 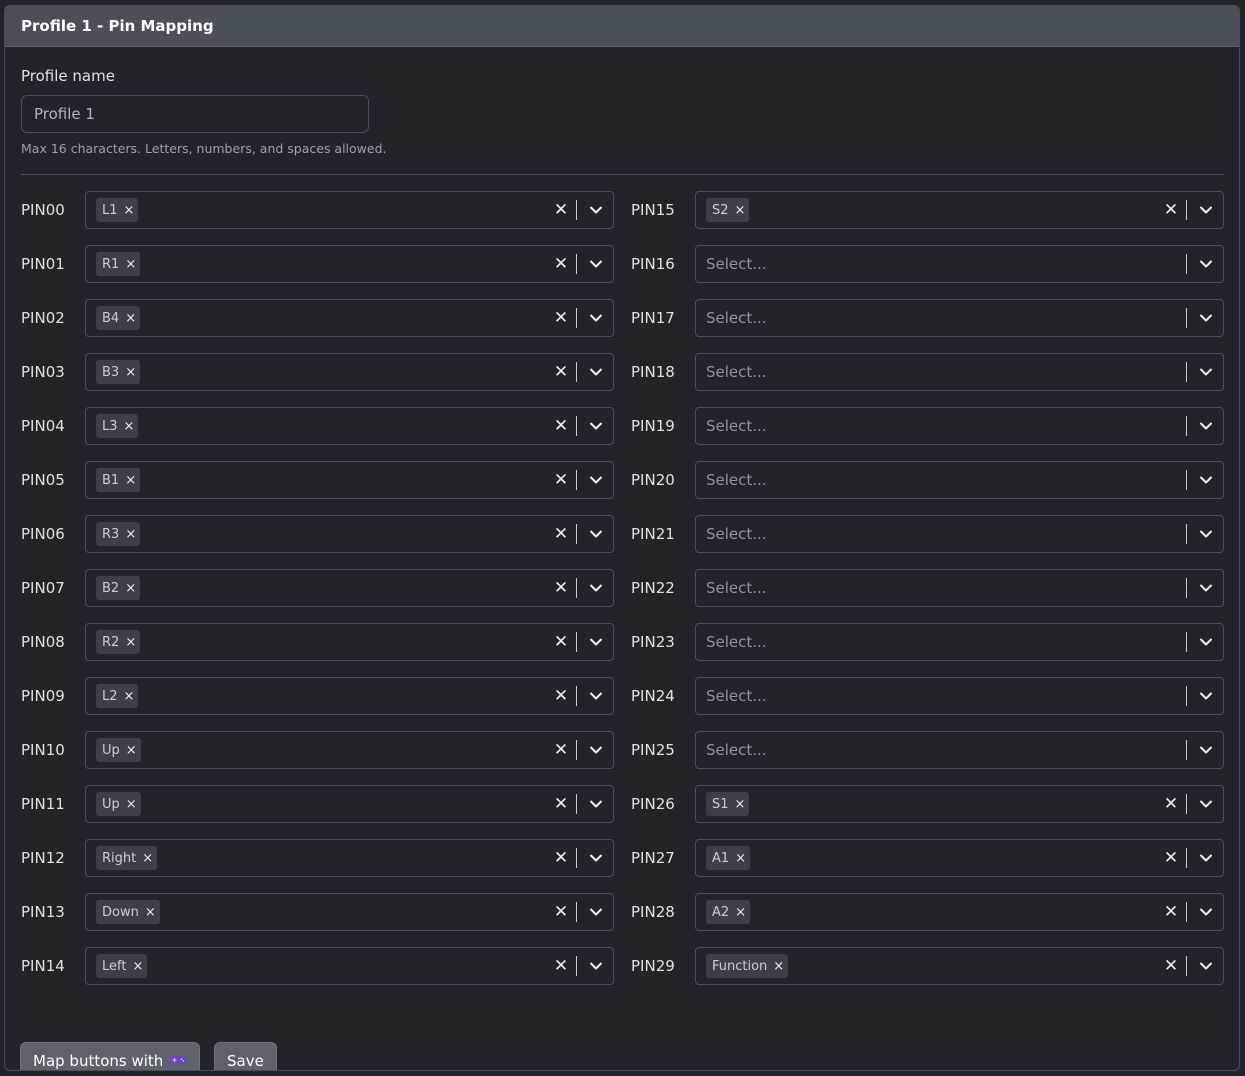 What do you see at coordinates (349, 588) in the screenshot?
I see `pin-select: B2 × ✕` at bounding box center [349, 588].